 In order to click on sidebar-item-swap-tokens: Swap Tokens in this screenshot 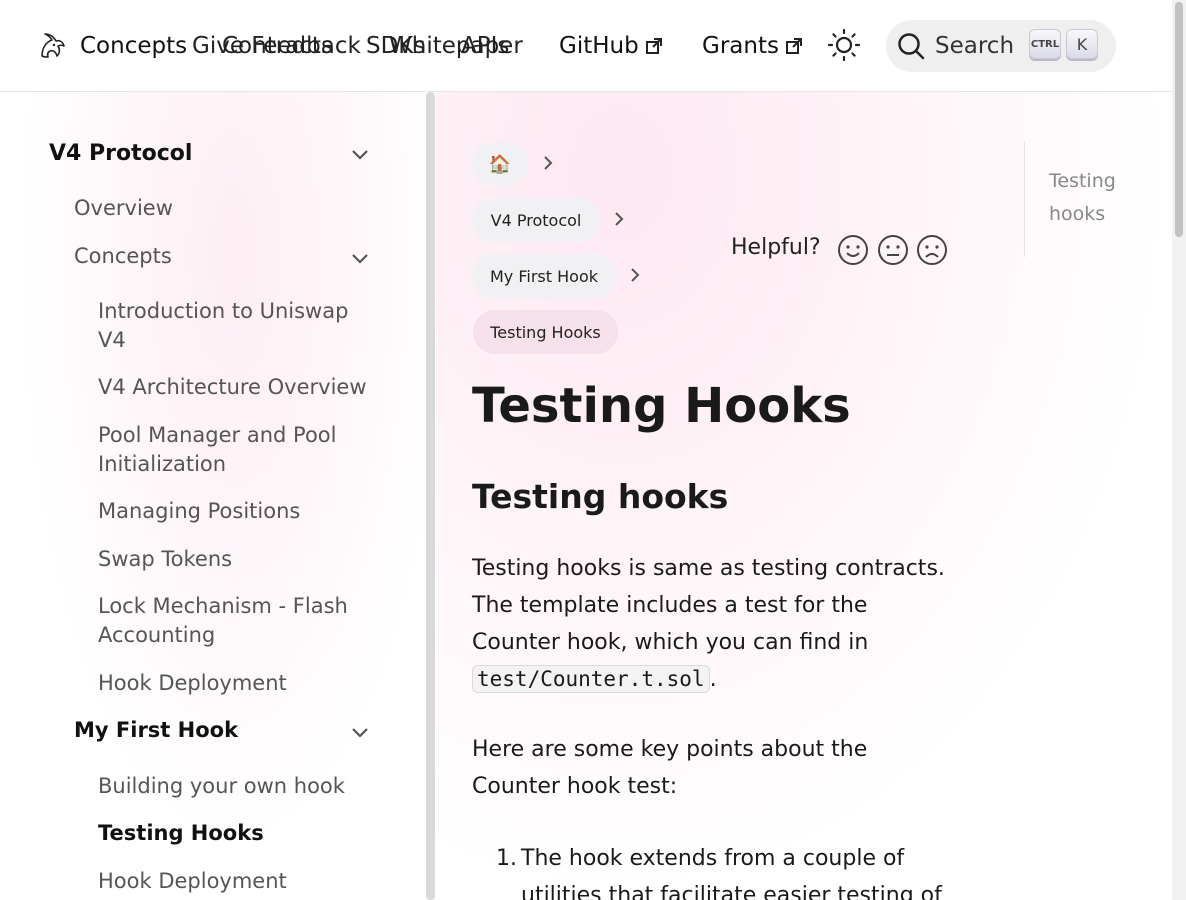, I will do `click(165, 559)`.